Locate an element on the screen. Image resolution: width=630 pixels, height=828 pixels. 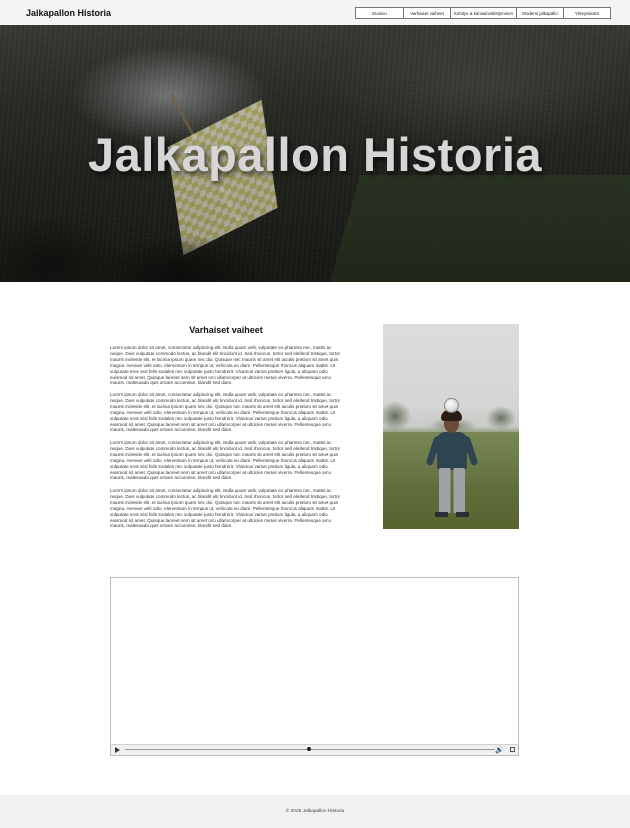
player-shoes is located at coordinates (452, 514).